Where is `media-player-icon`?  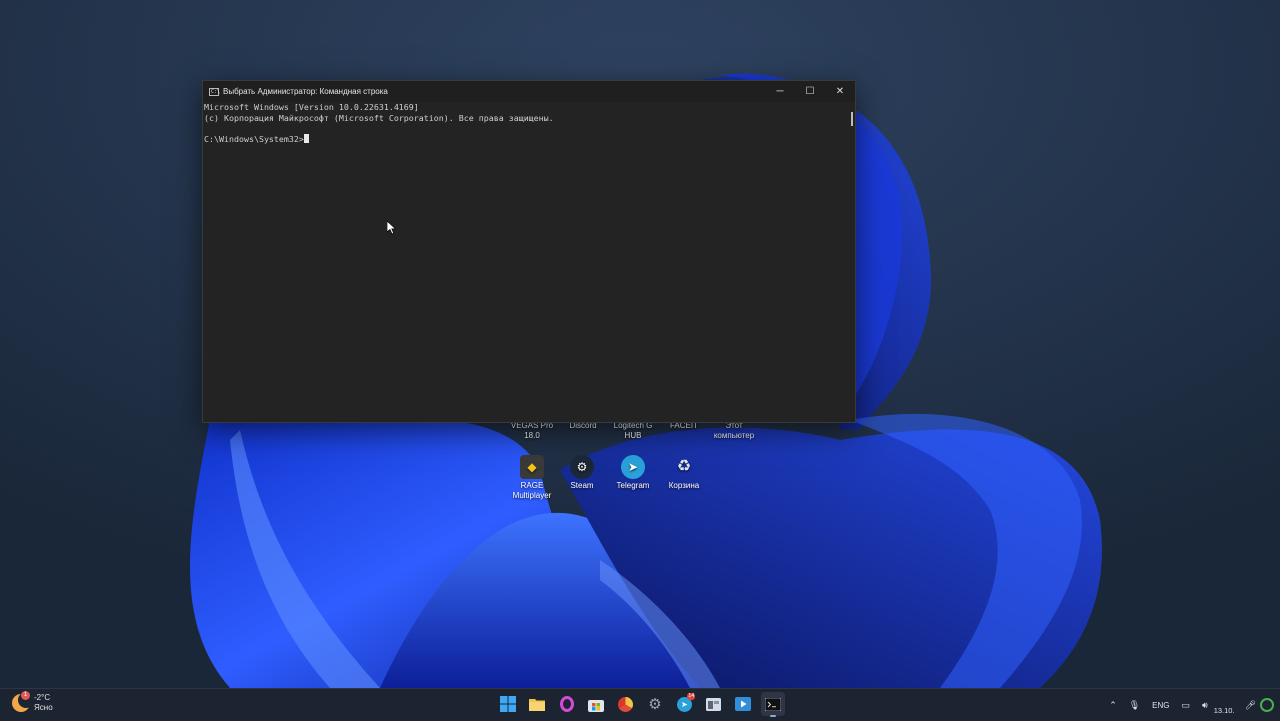
media-player-icon is located at coordinates (743, 704).